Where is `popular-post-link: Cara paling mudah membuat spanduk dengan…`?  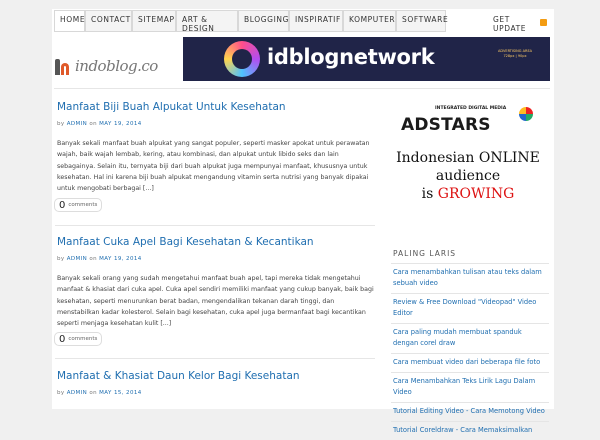 popular-post-link: Cara paling mudah membuat spanduk dengan… is located at coordinates (470, 338).